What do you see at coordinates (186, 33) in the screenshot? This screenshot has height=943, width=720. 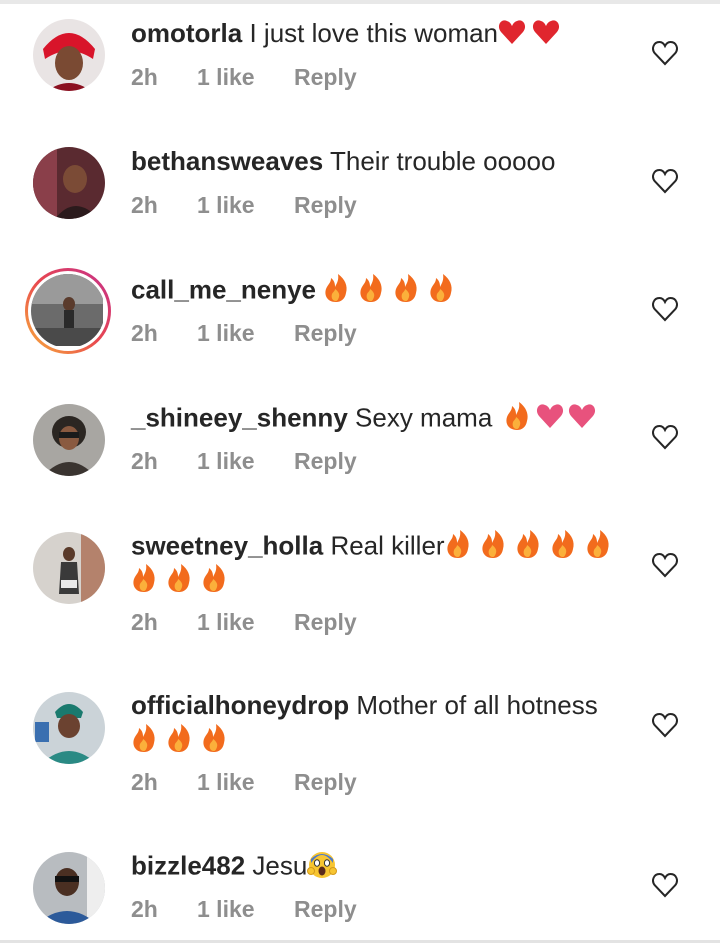 I see `username: omotorla` at bounding box center [186, 33].